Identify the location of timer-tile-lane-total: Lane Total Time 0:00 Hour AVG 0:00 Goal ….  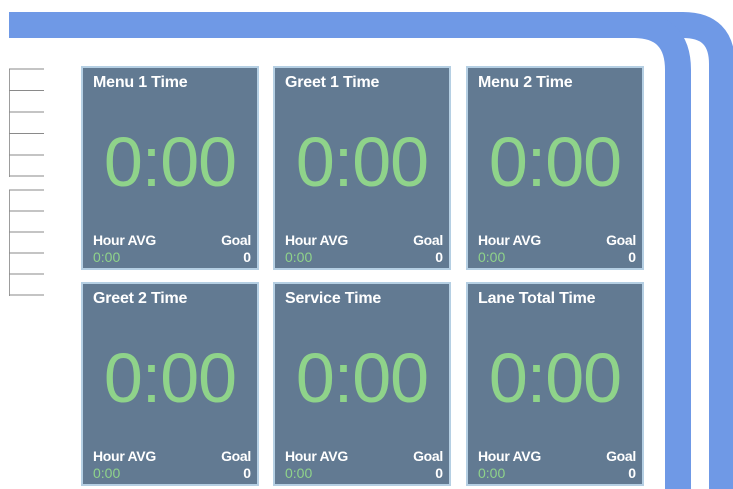
(555, 384).